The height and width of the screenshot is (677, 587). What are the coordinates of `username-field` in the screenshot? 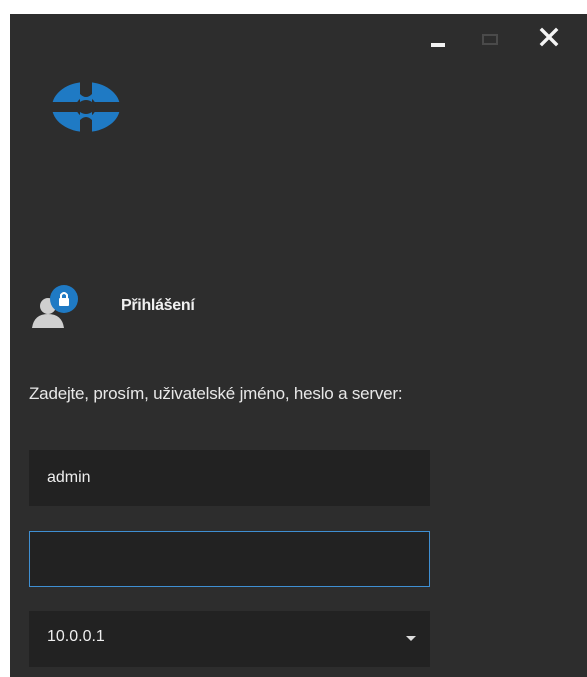 It's located at (229, 478).